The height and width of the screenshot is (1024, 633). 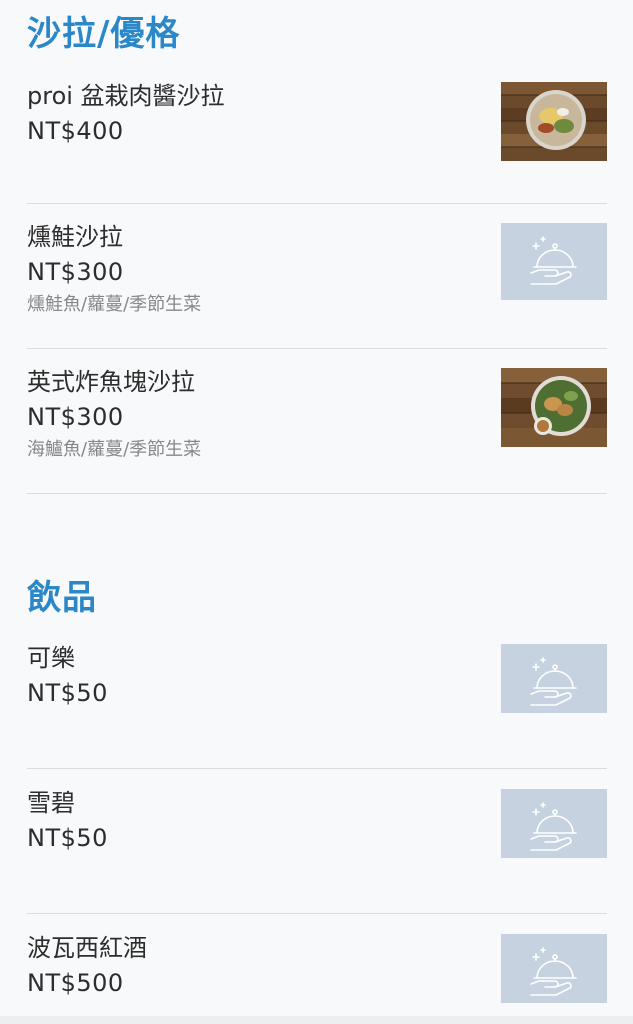 I want to click on menu-item-drink-3: 波瓦西紅酒 NT$500, so click(x=317, y=973).